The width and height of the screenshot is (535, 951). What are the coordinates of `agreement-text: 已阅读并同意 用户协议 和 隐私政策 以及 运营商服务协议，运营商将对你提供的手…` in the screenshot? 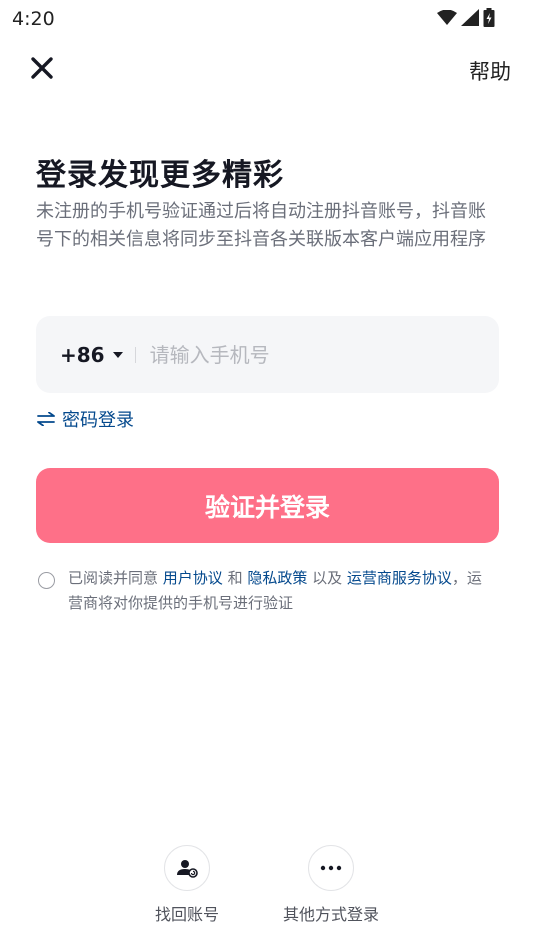 It's located at (278, 591).